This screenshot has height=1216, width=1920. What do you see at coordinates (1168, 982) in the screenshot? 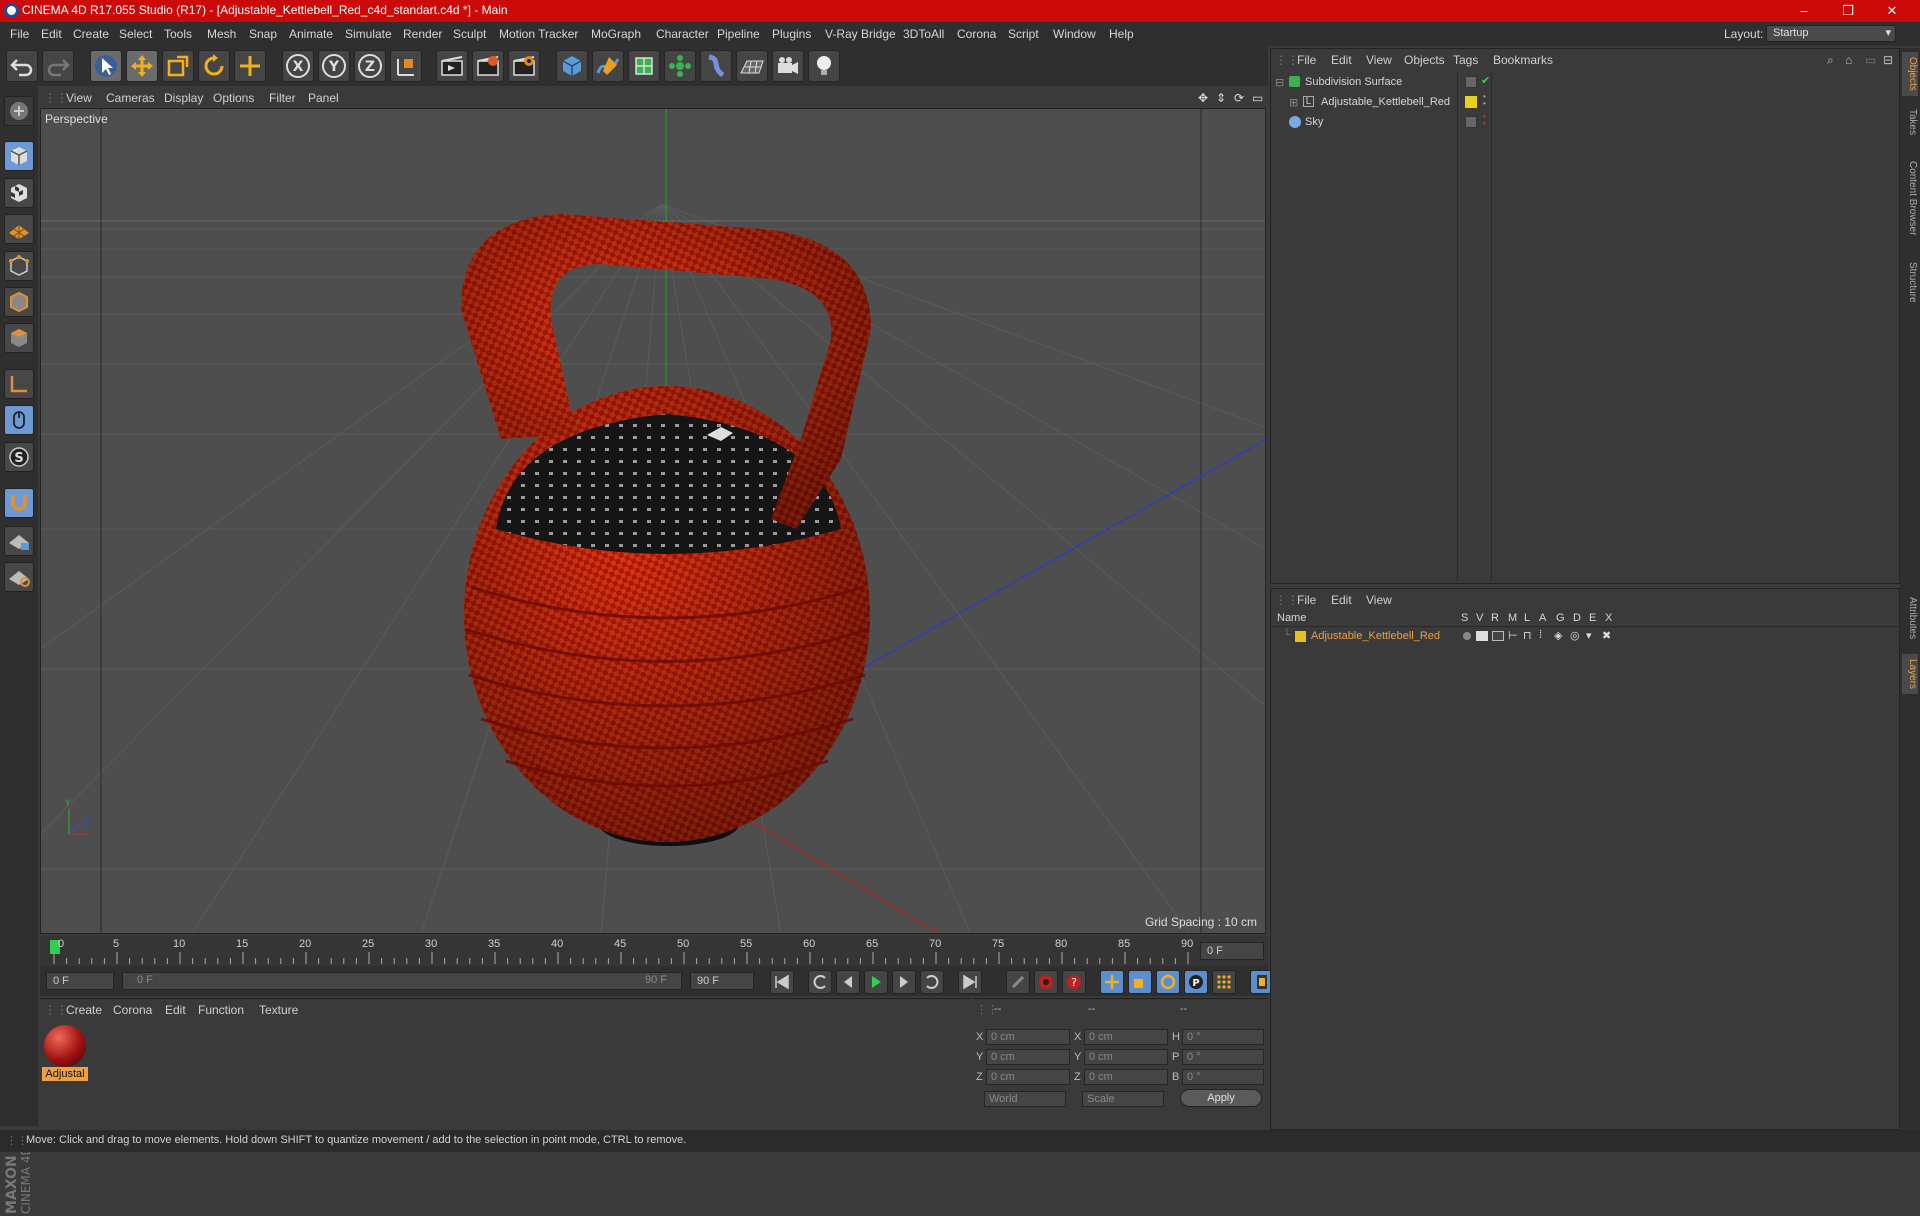
I see `key-rotation-button` at bounding box center [1168, 982].